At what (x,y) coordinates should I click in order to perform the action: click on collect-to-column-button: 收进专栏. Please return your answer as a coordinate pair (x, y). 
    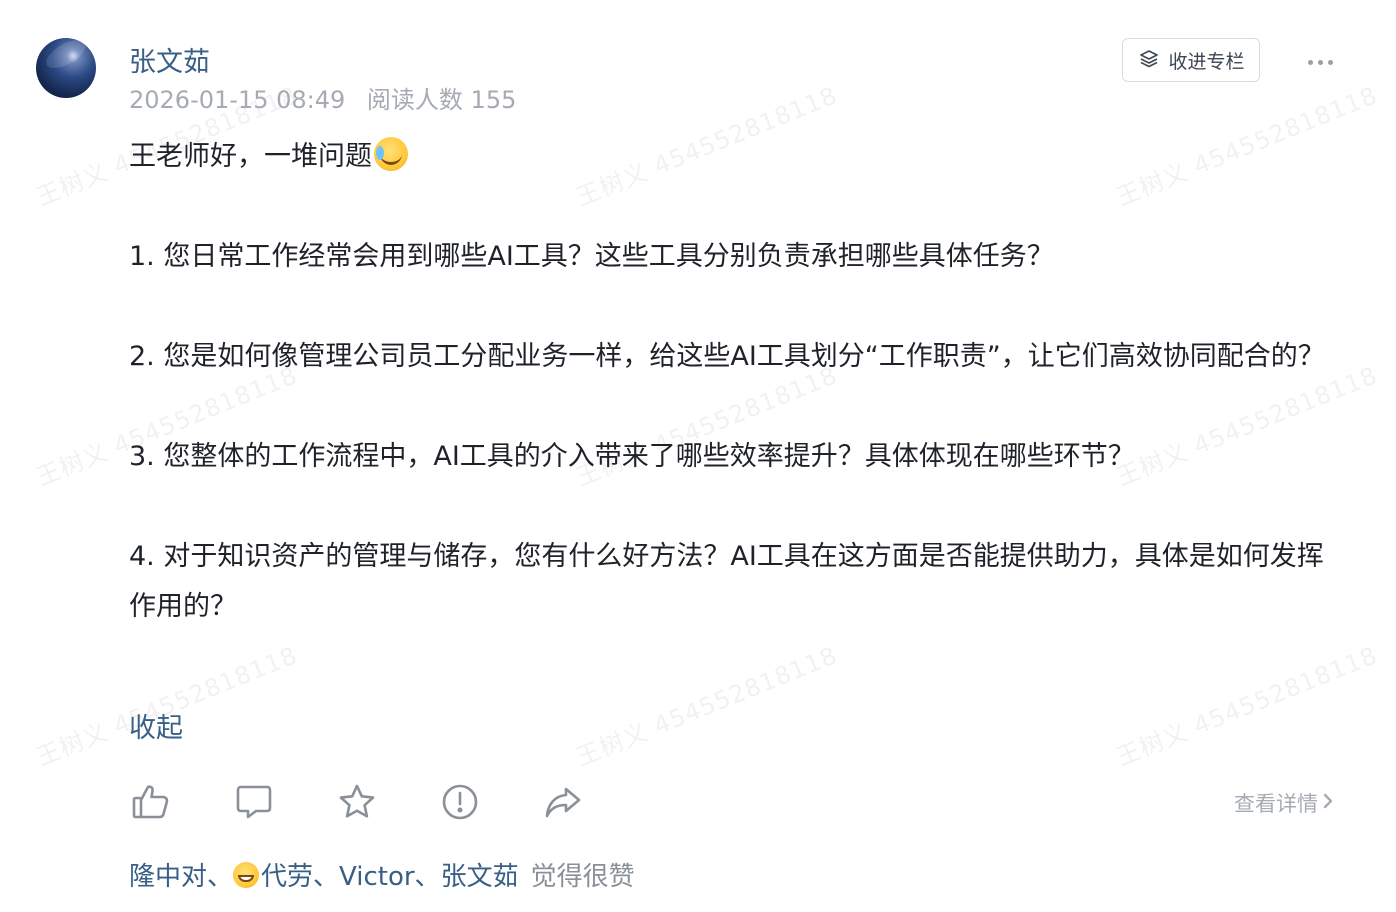
    Looking at the image, I should click on (1191, 60).